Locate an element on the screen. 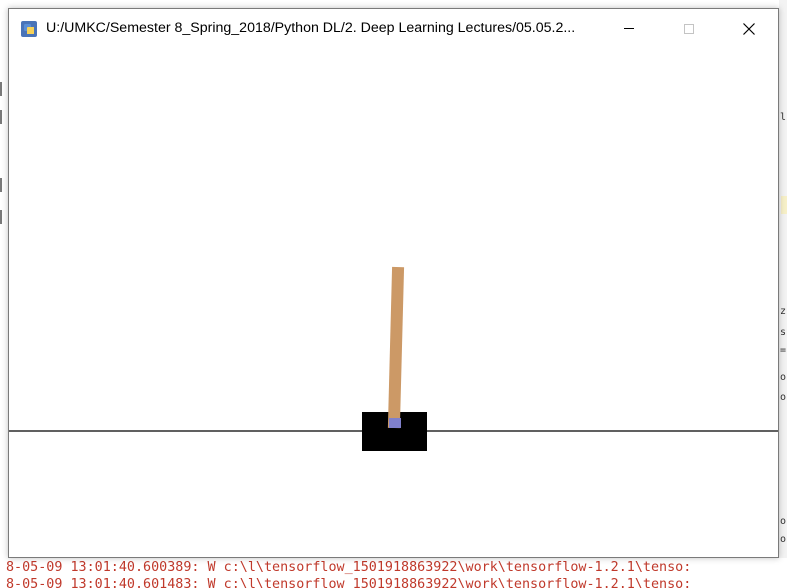 This screenshot has width=787, height=588. close-icon is located at coordinates (749, 28).